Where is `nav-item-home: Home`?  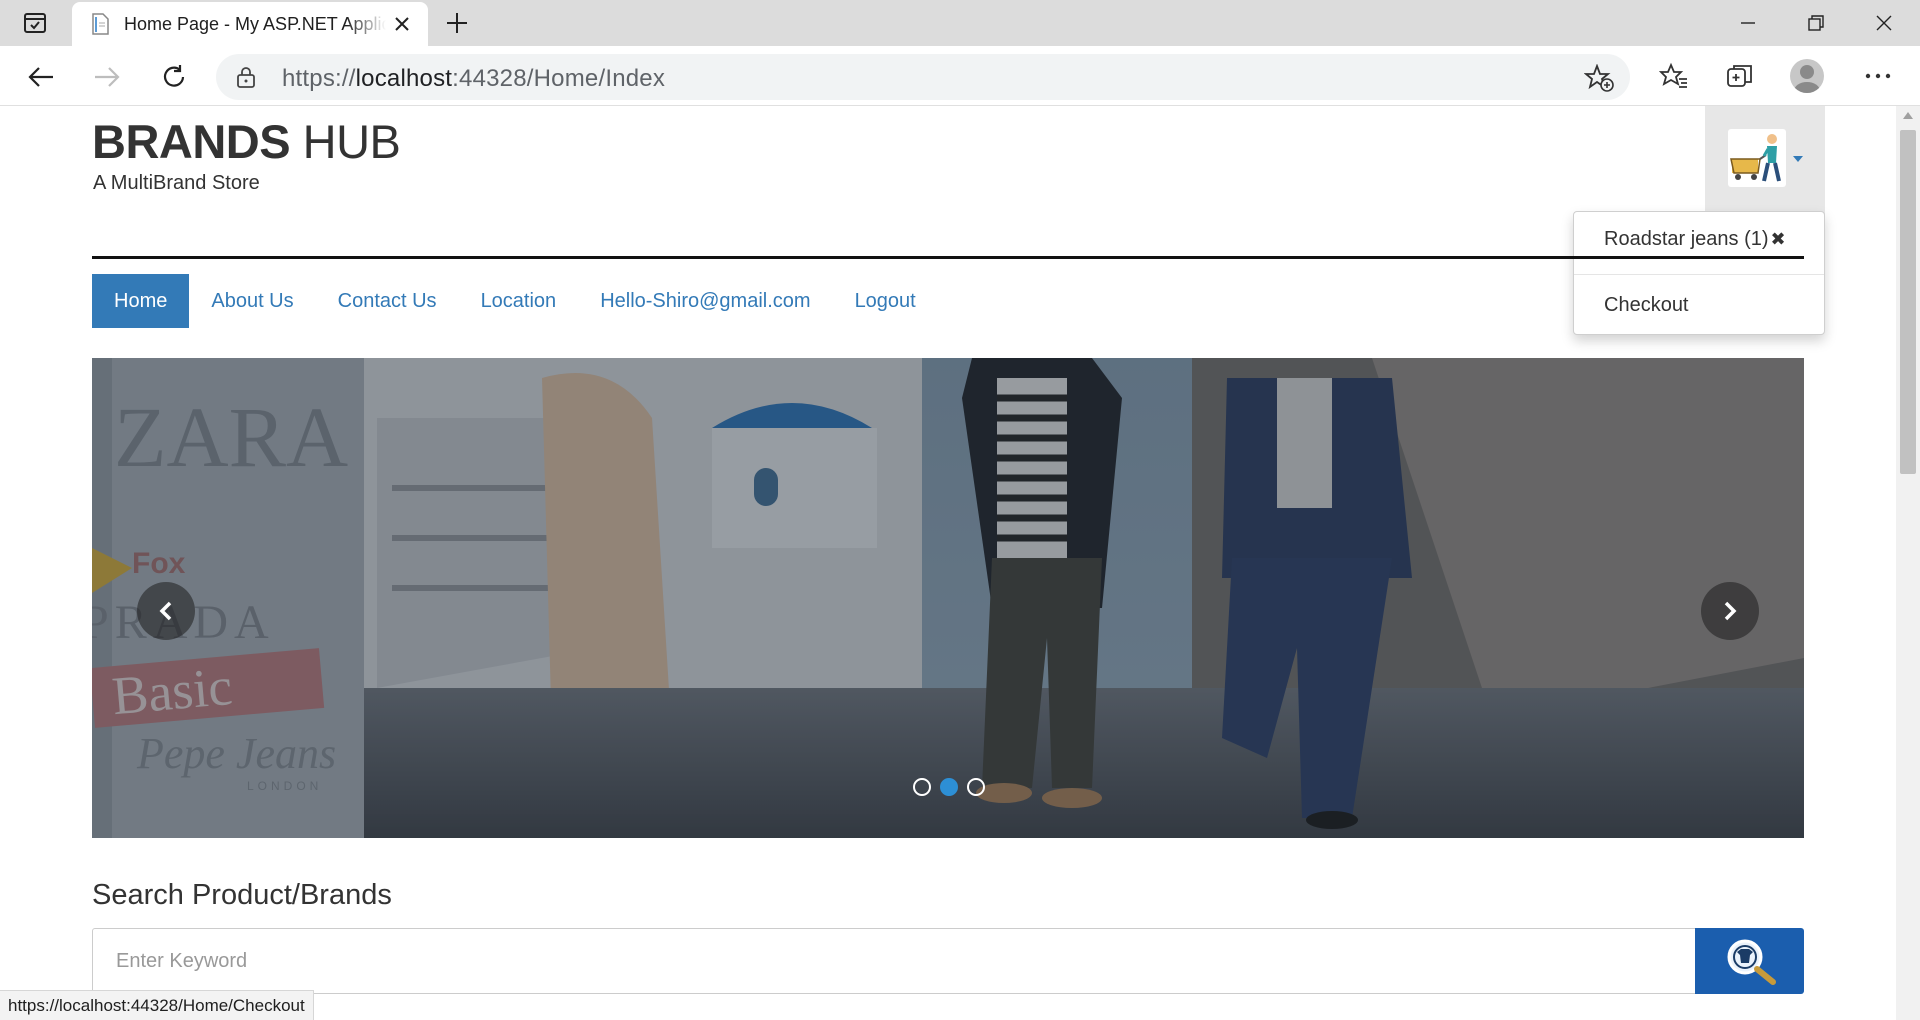
nav-item-home: Home is located at coordinates (141, 301).